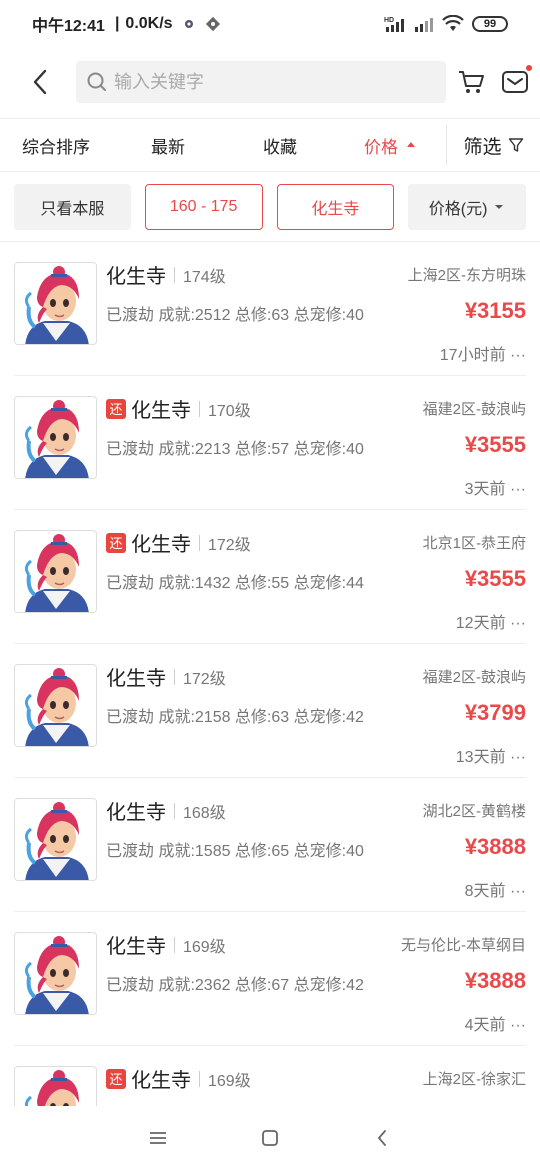 Image resolution: width=540 pixels, height=1170 pixels. Describe the element at coordinates (463, 945) in the screenshot. I see `item-server: 无与伦比-本草纲目` at that location.